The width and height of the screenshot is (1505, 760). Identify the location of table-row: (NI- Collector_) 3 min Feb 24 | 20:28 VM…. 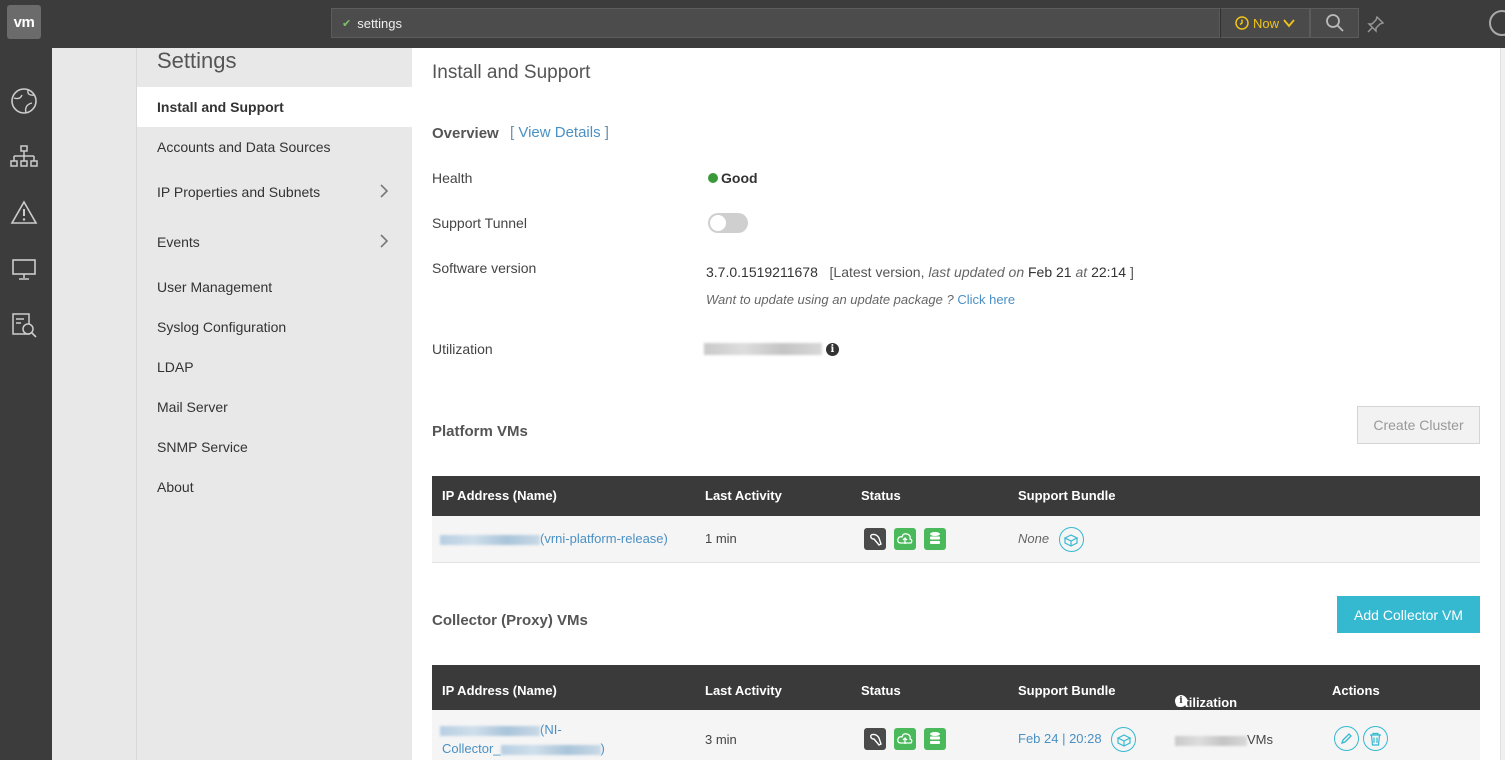
(956, 735).